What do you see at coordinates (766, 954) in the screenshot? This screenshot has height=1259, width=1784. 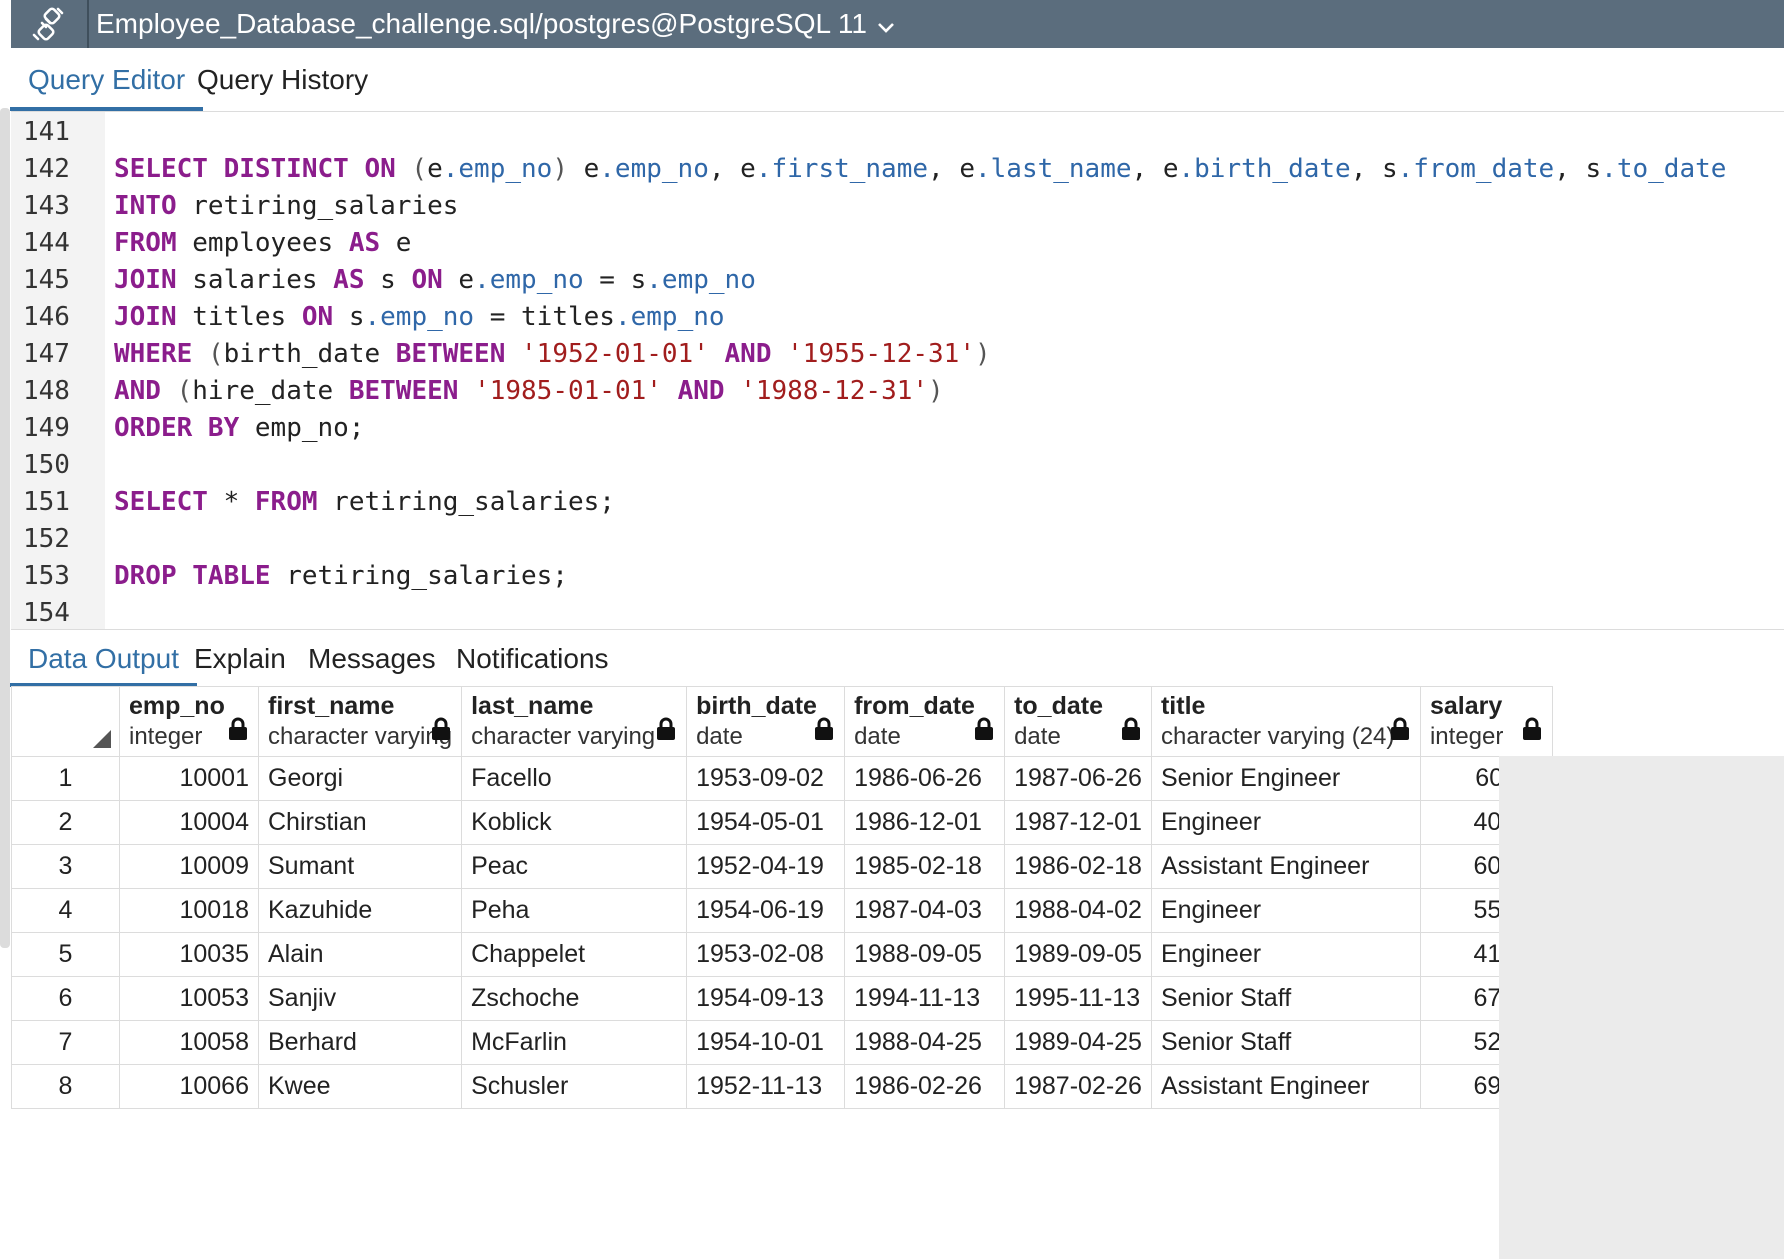 I see `cell-birth_date: 1953-02-08` at bounding box center [766, 954].